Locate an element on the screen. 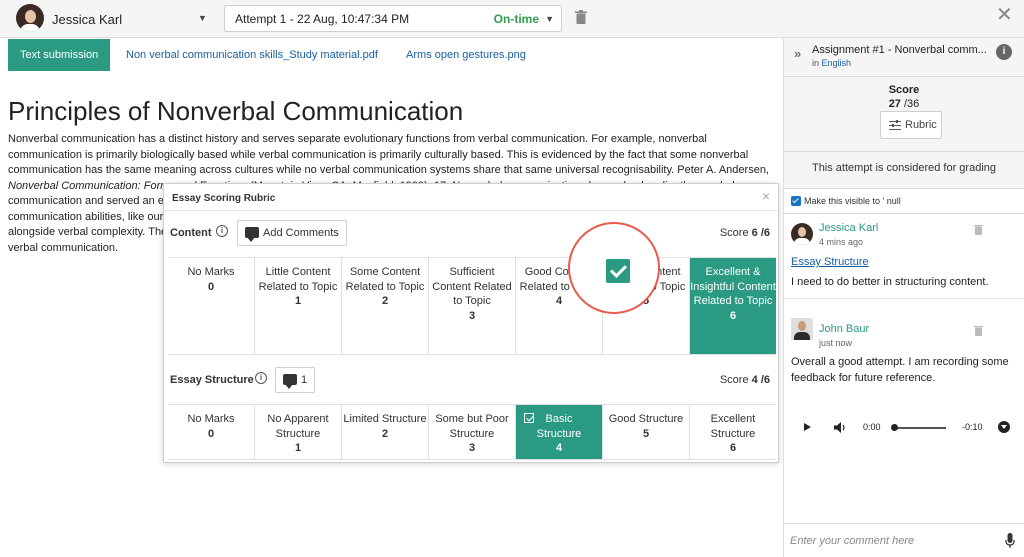  document-title: Principles of Nonverbal Communication is located at coordinates (236, 111).